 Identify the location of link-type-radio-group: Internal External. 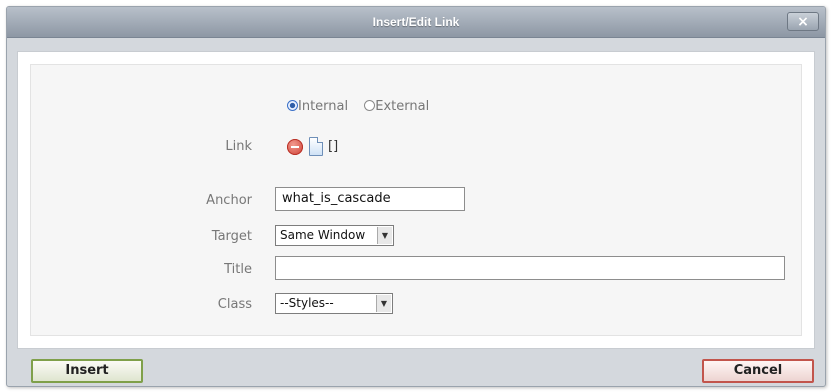
(364, 106).